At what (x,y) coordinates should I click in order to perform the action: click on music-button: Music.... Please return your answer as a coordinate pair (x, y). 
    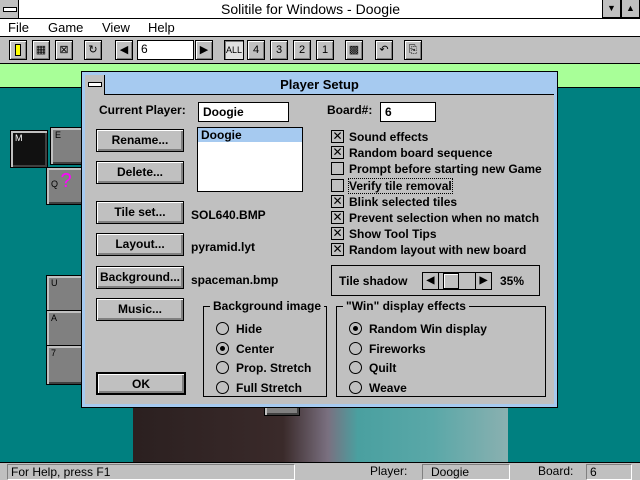
    Looking at the image, I should click on (140, 309).